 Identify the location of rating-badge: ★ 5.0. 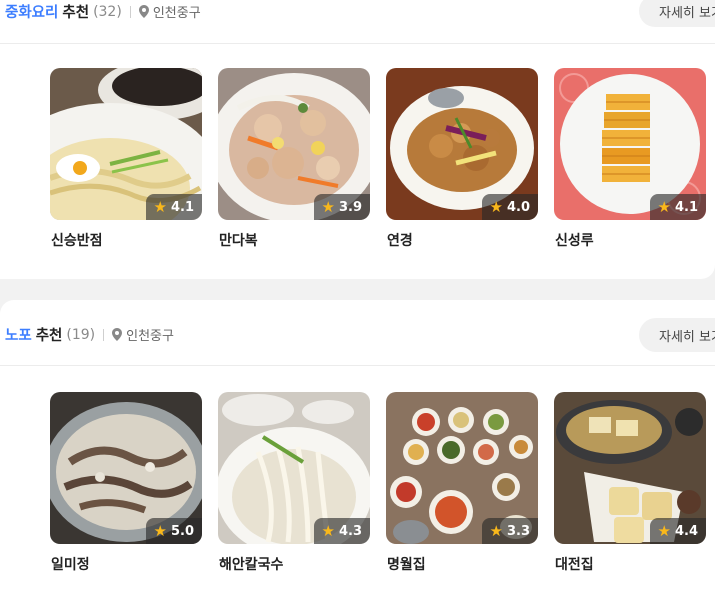
(173, 531).